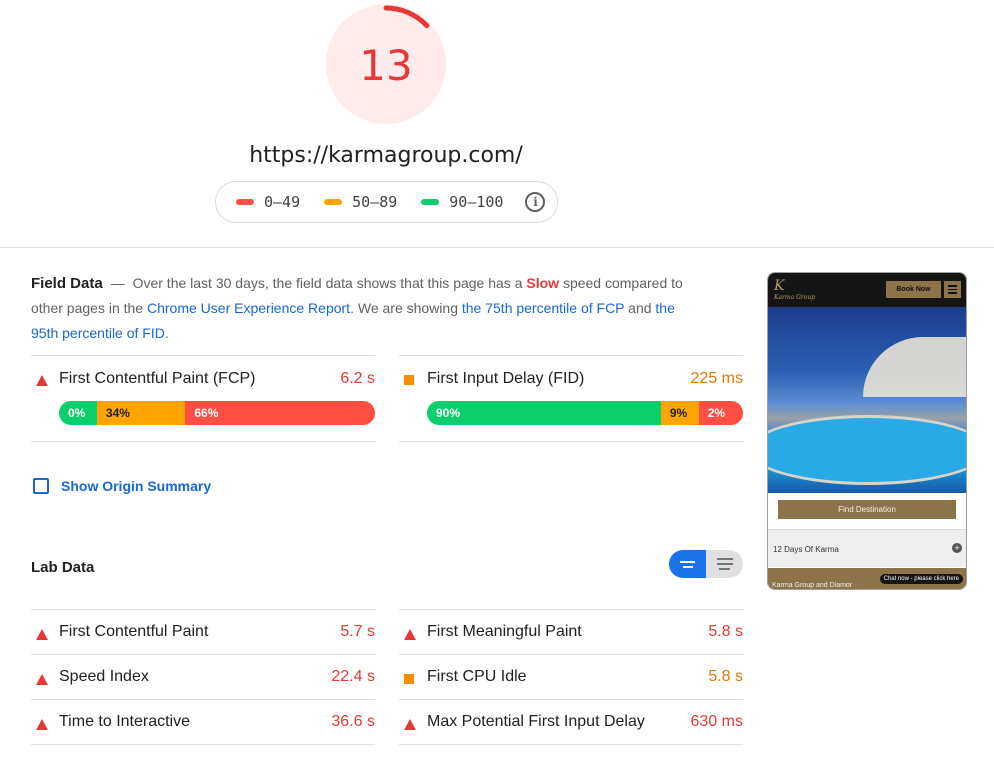 This screenshot has height=759, width=994. Describe the element at coordinates (203, 722) in the screenshot. I see `lab-metric-tti: Time to Interactive 36.6 s` at that location.